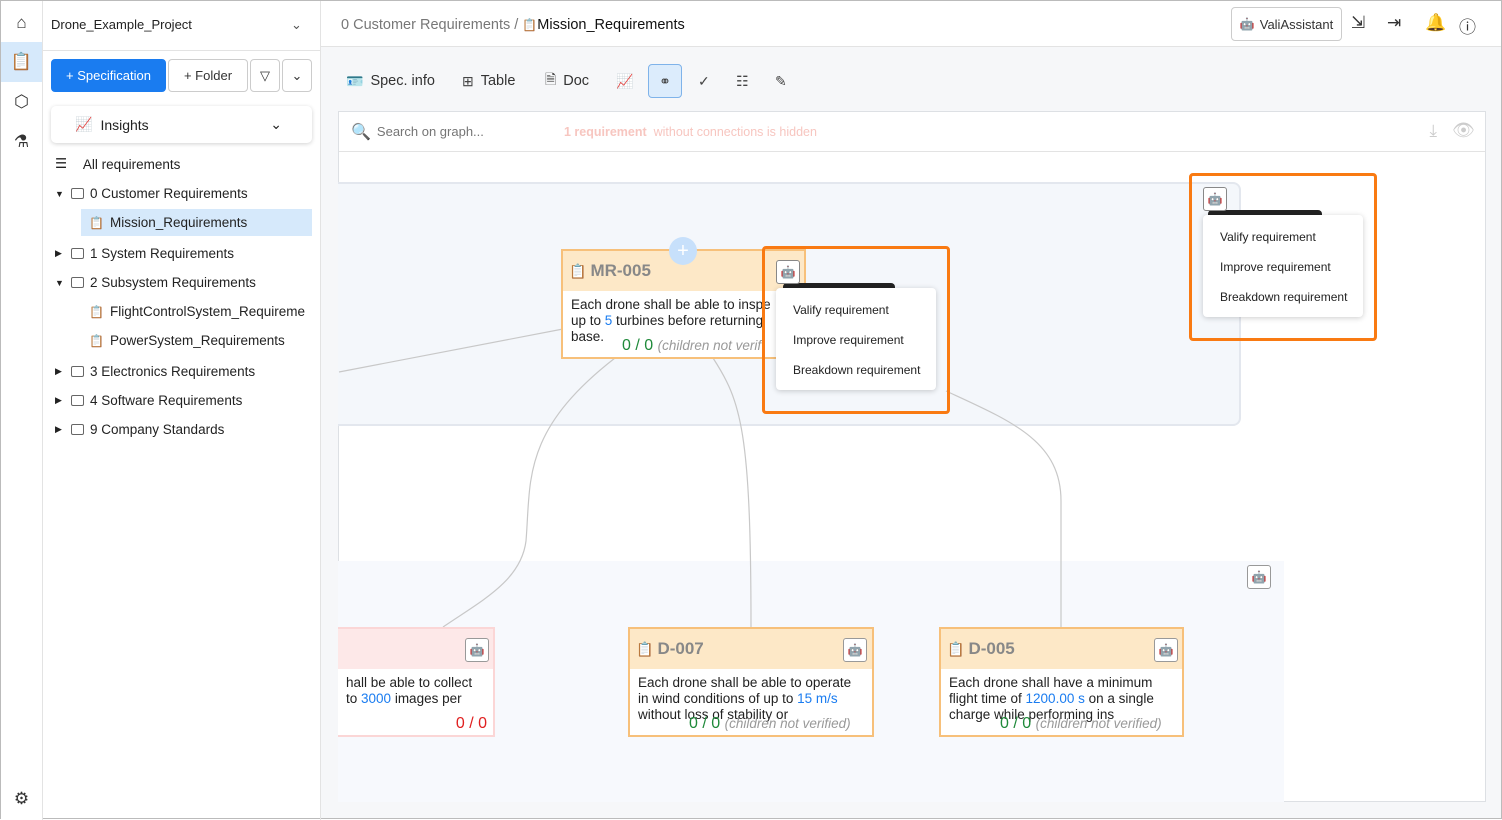  I want to click on node-text: on a single, so click(1119, 698).